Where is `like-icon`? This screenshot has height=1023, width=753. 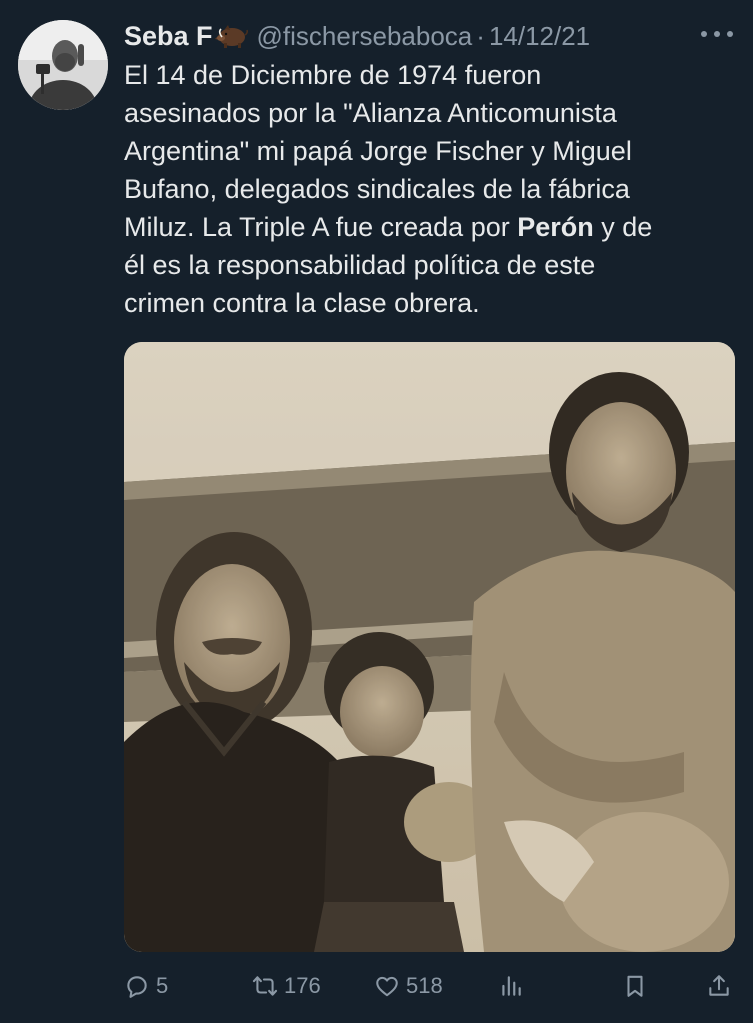 like-icon is located at coordinates (387, 986).